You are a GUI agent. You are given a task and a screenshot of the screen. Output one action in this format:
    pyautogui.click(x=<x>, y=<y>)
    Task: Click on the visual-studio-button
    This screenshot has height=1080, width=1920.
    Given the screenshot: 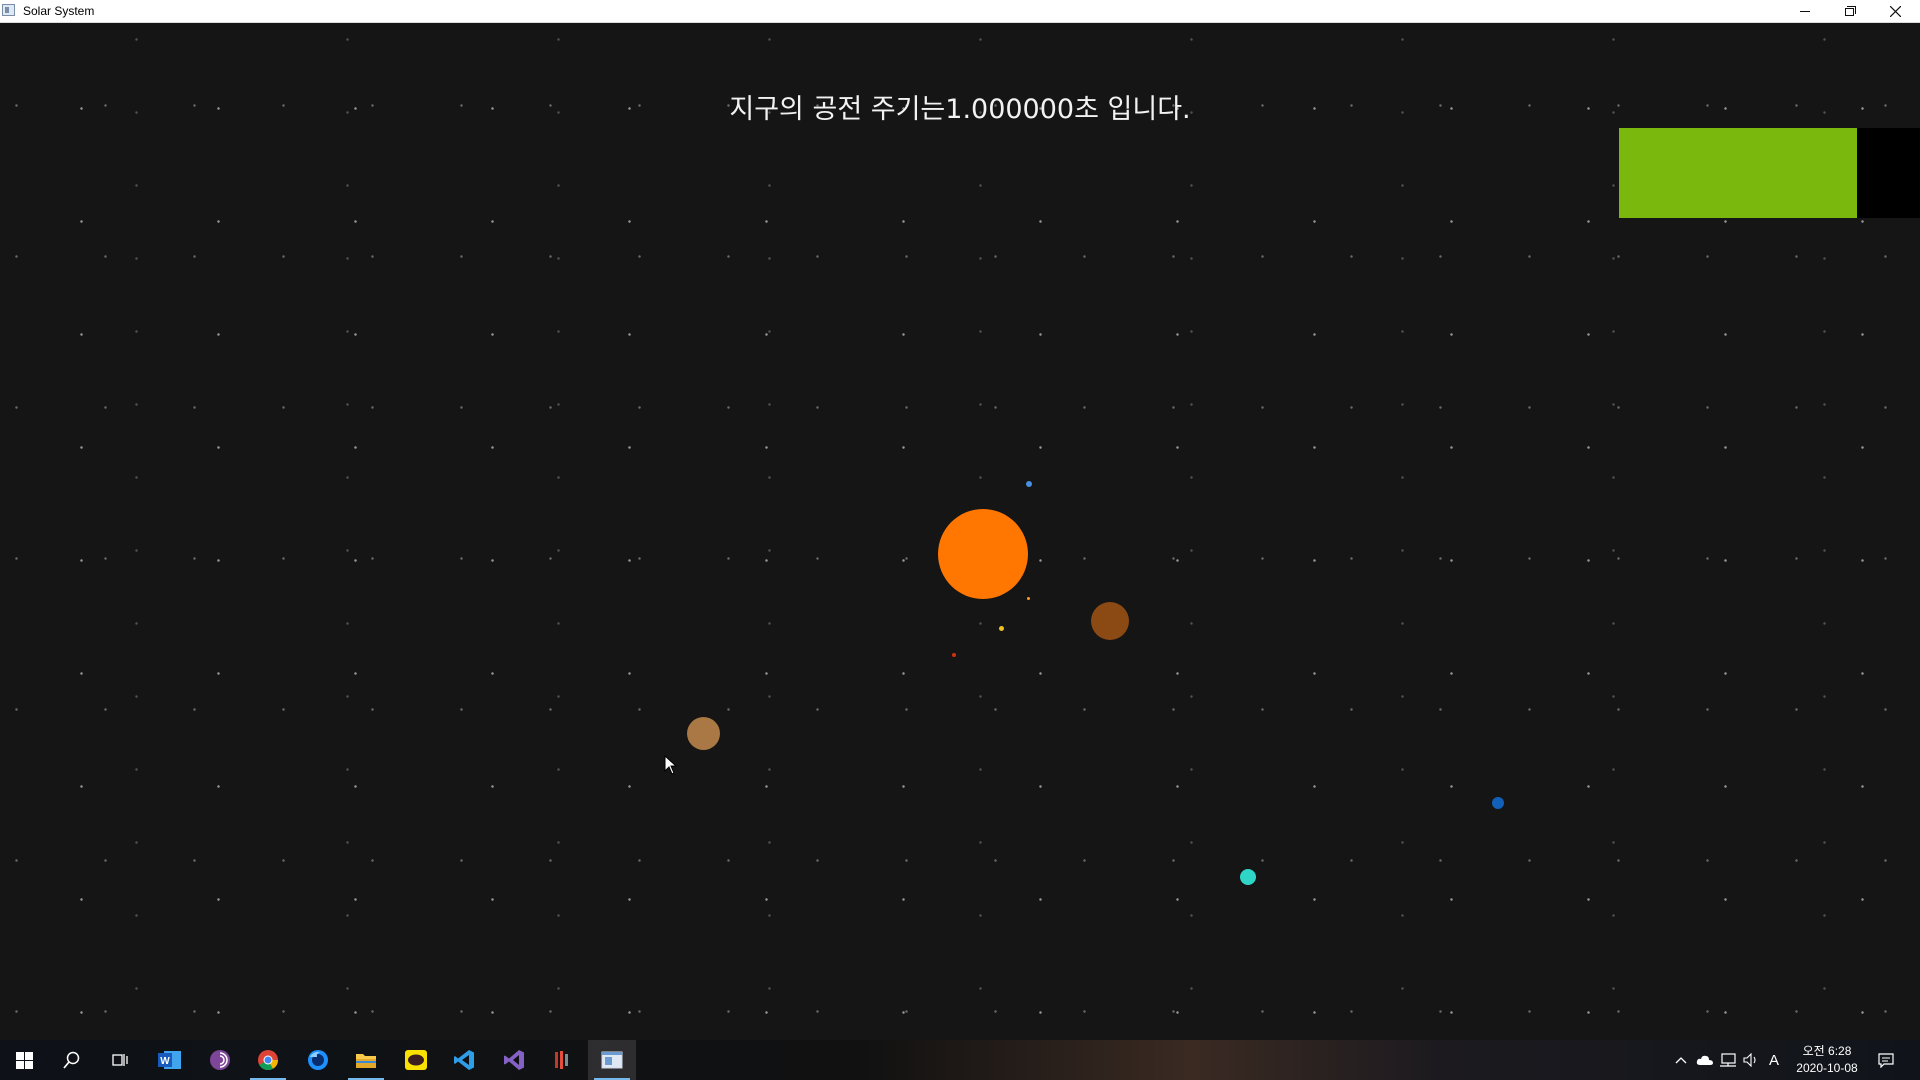 What is the action you would take?
    pyautogui.click(x=514, y=1060)
    